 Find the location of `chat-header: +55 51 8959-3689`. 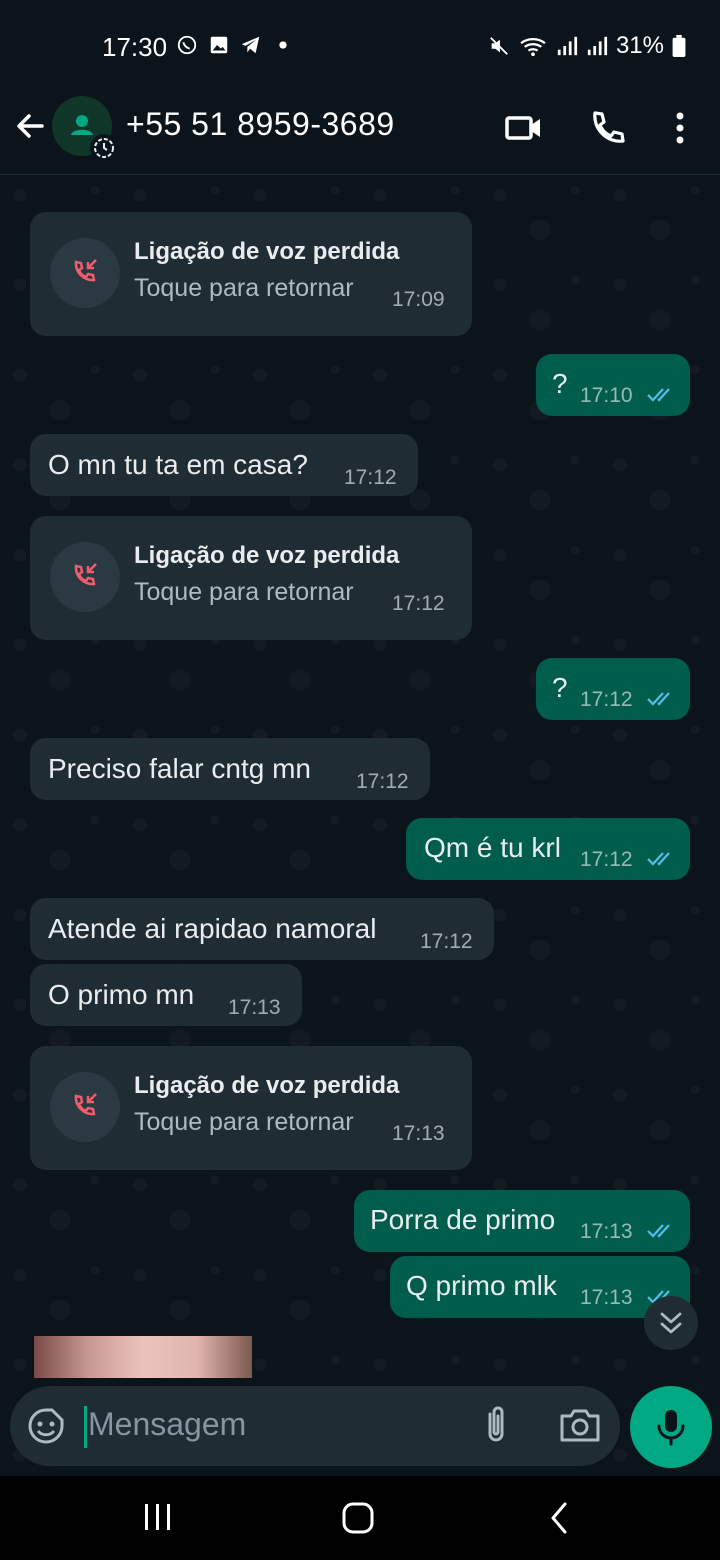

chat-header: +55 51 8959-3689 is located at coordinates (360, 133).